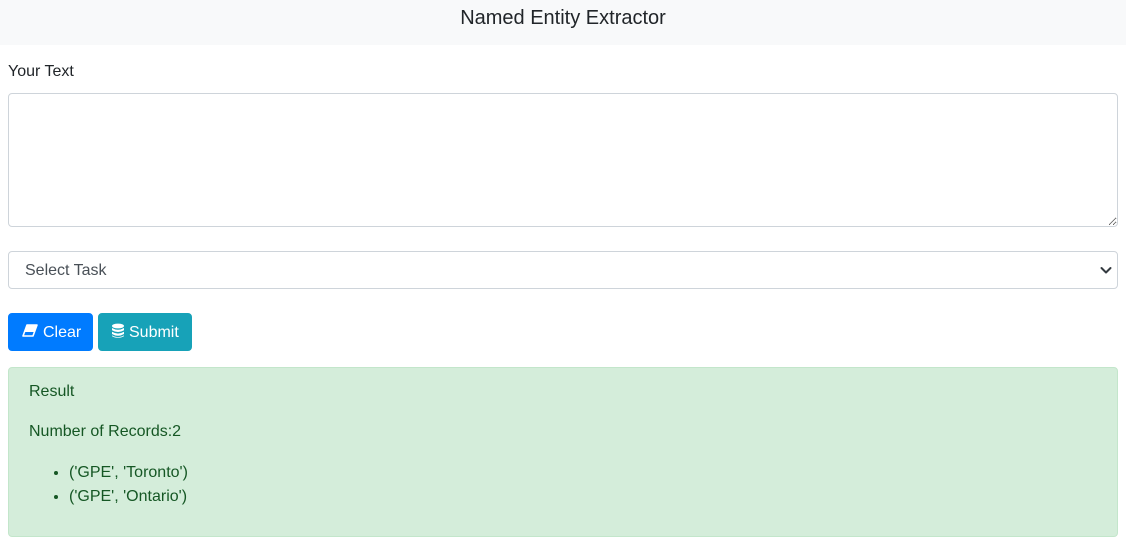 This screenshot has height=540, width=1126. I want to click on task-select-value: Select Task, so click(66, 270).